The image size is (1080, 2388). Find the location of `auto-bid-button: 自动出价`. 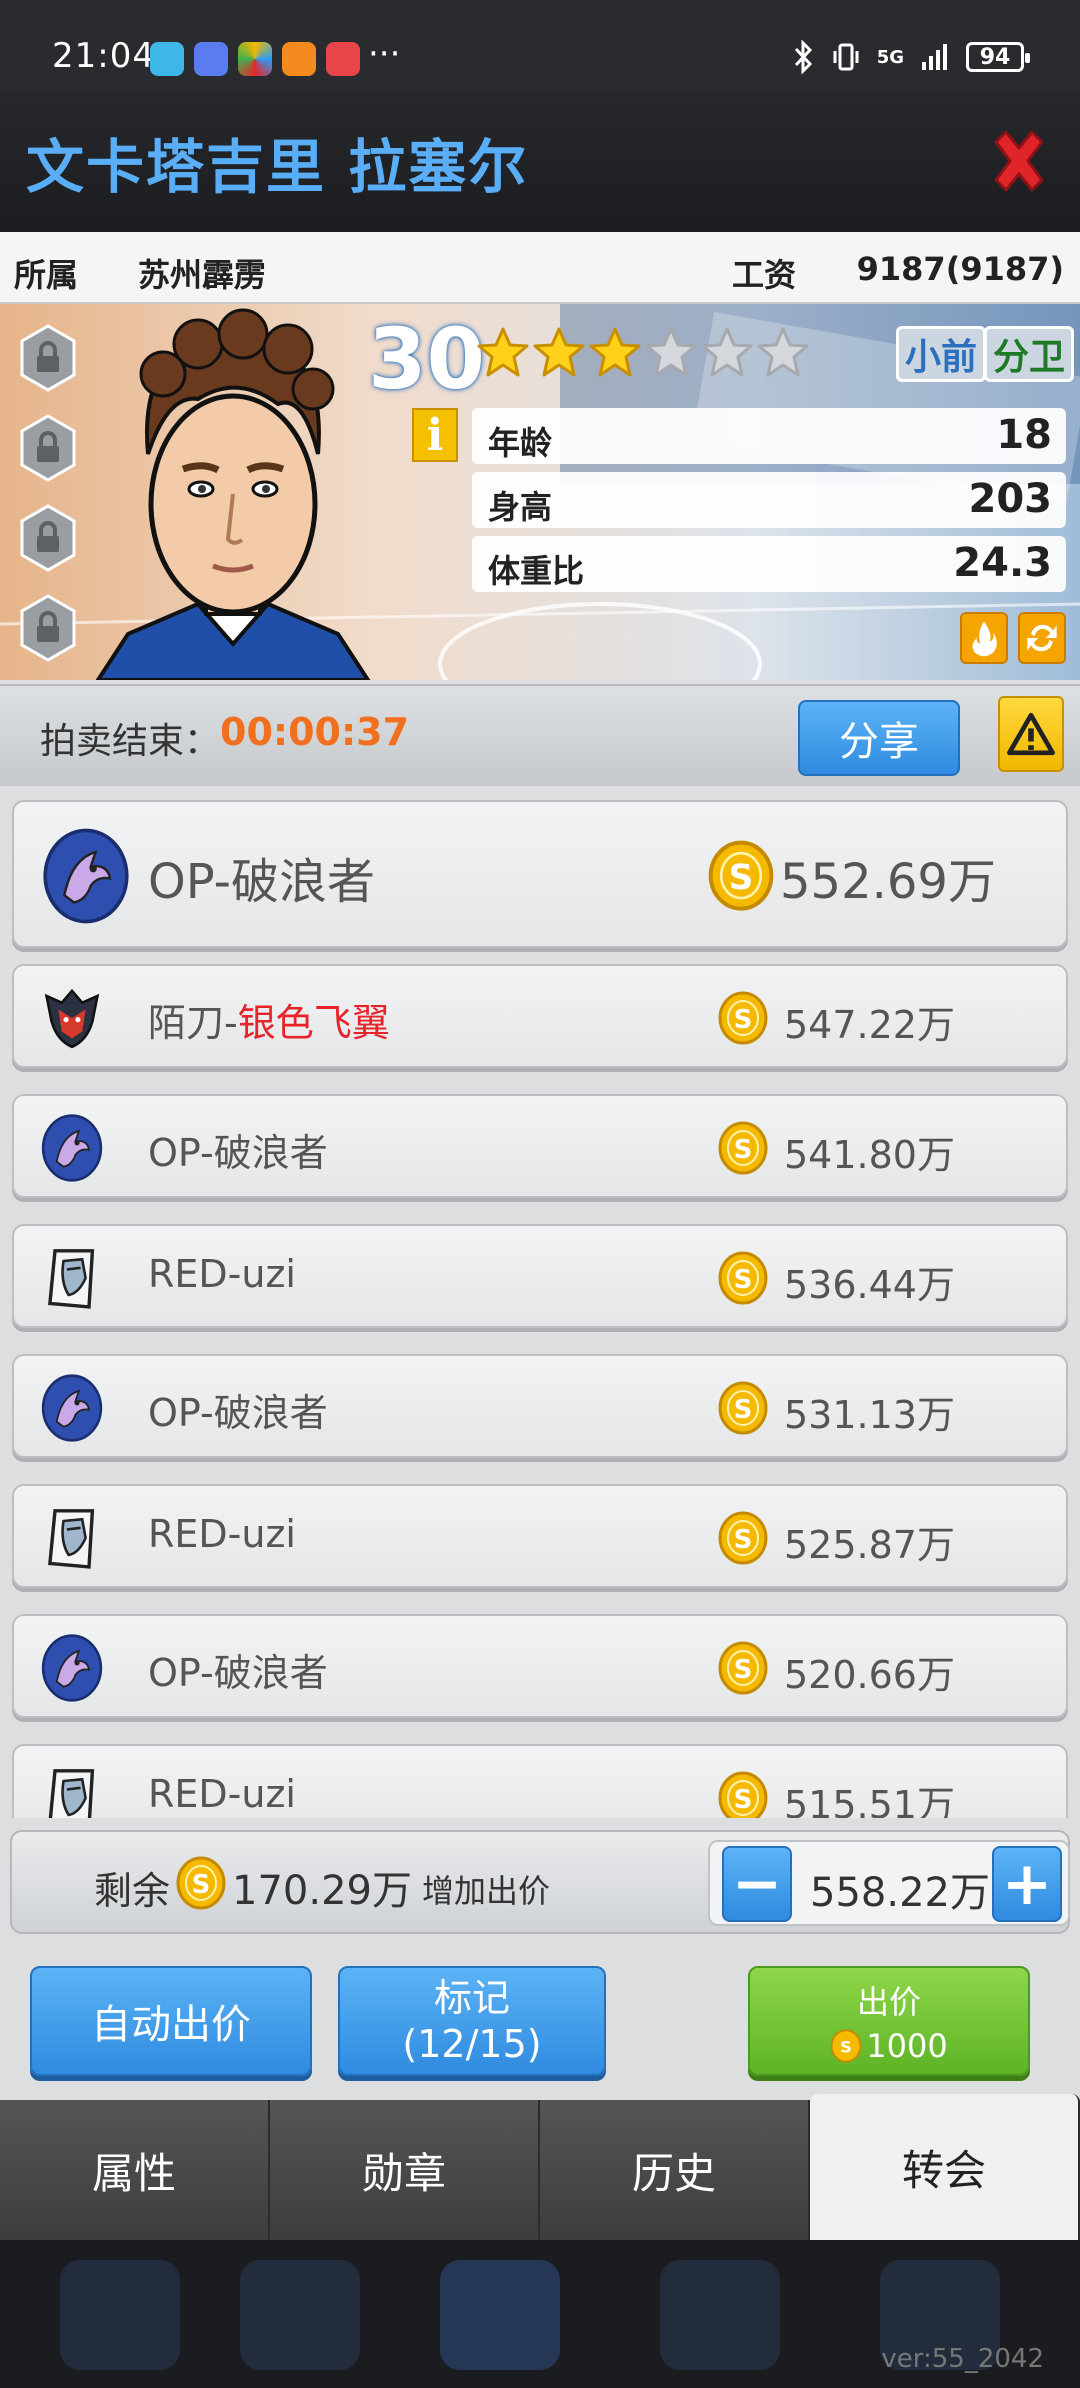

auto-bid-button: 自动出价 is located at coordinates (171, 2021).